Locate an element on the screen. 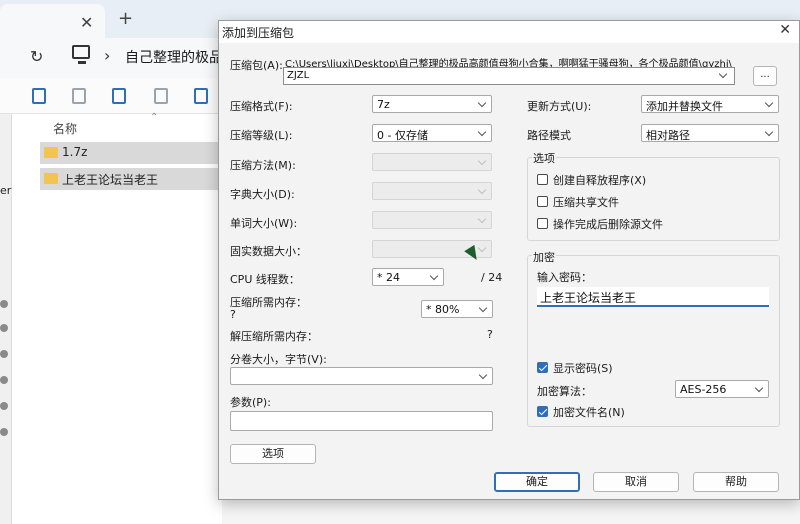 This screenshot has width=800, height=524. split-select is located at coordinates (361, 376).